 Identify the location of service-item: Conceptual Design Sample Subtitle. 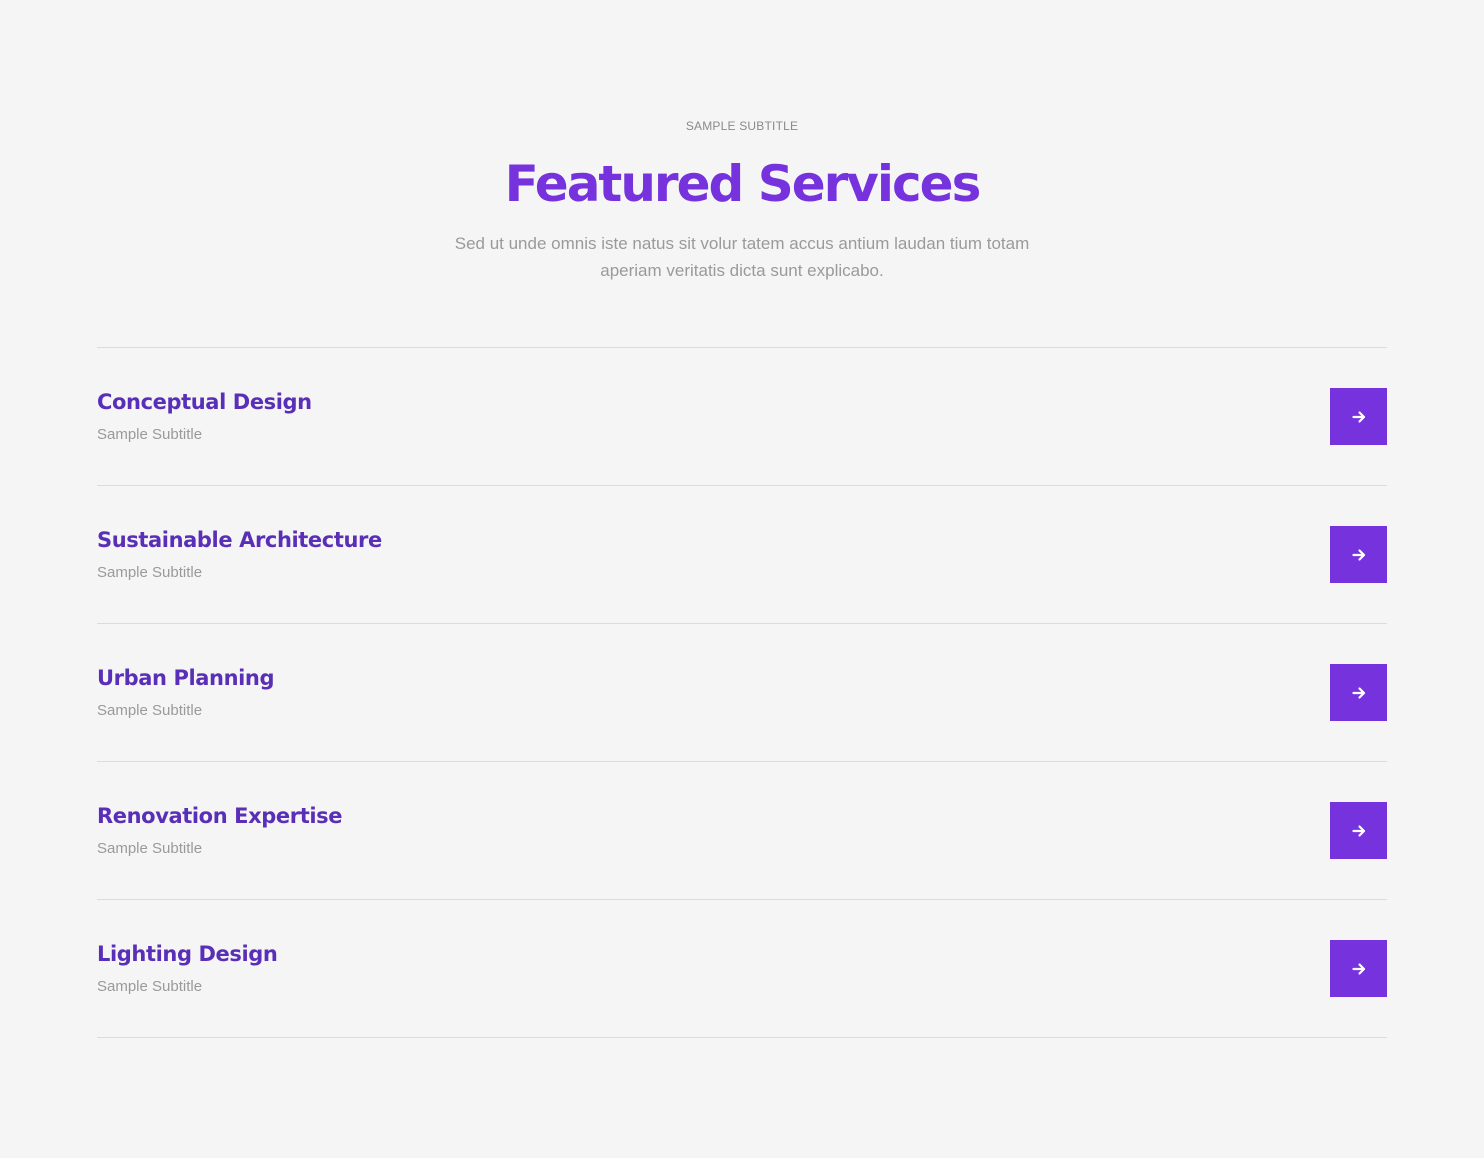
(742, 417).